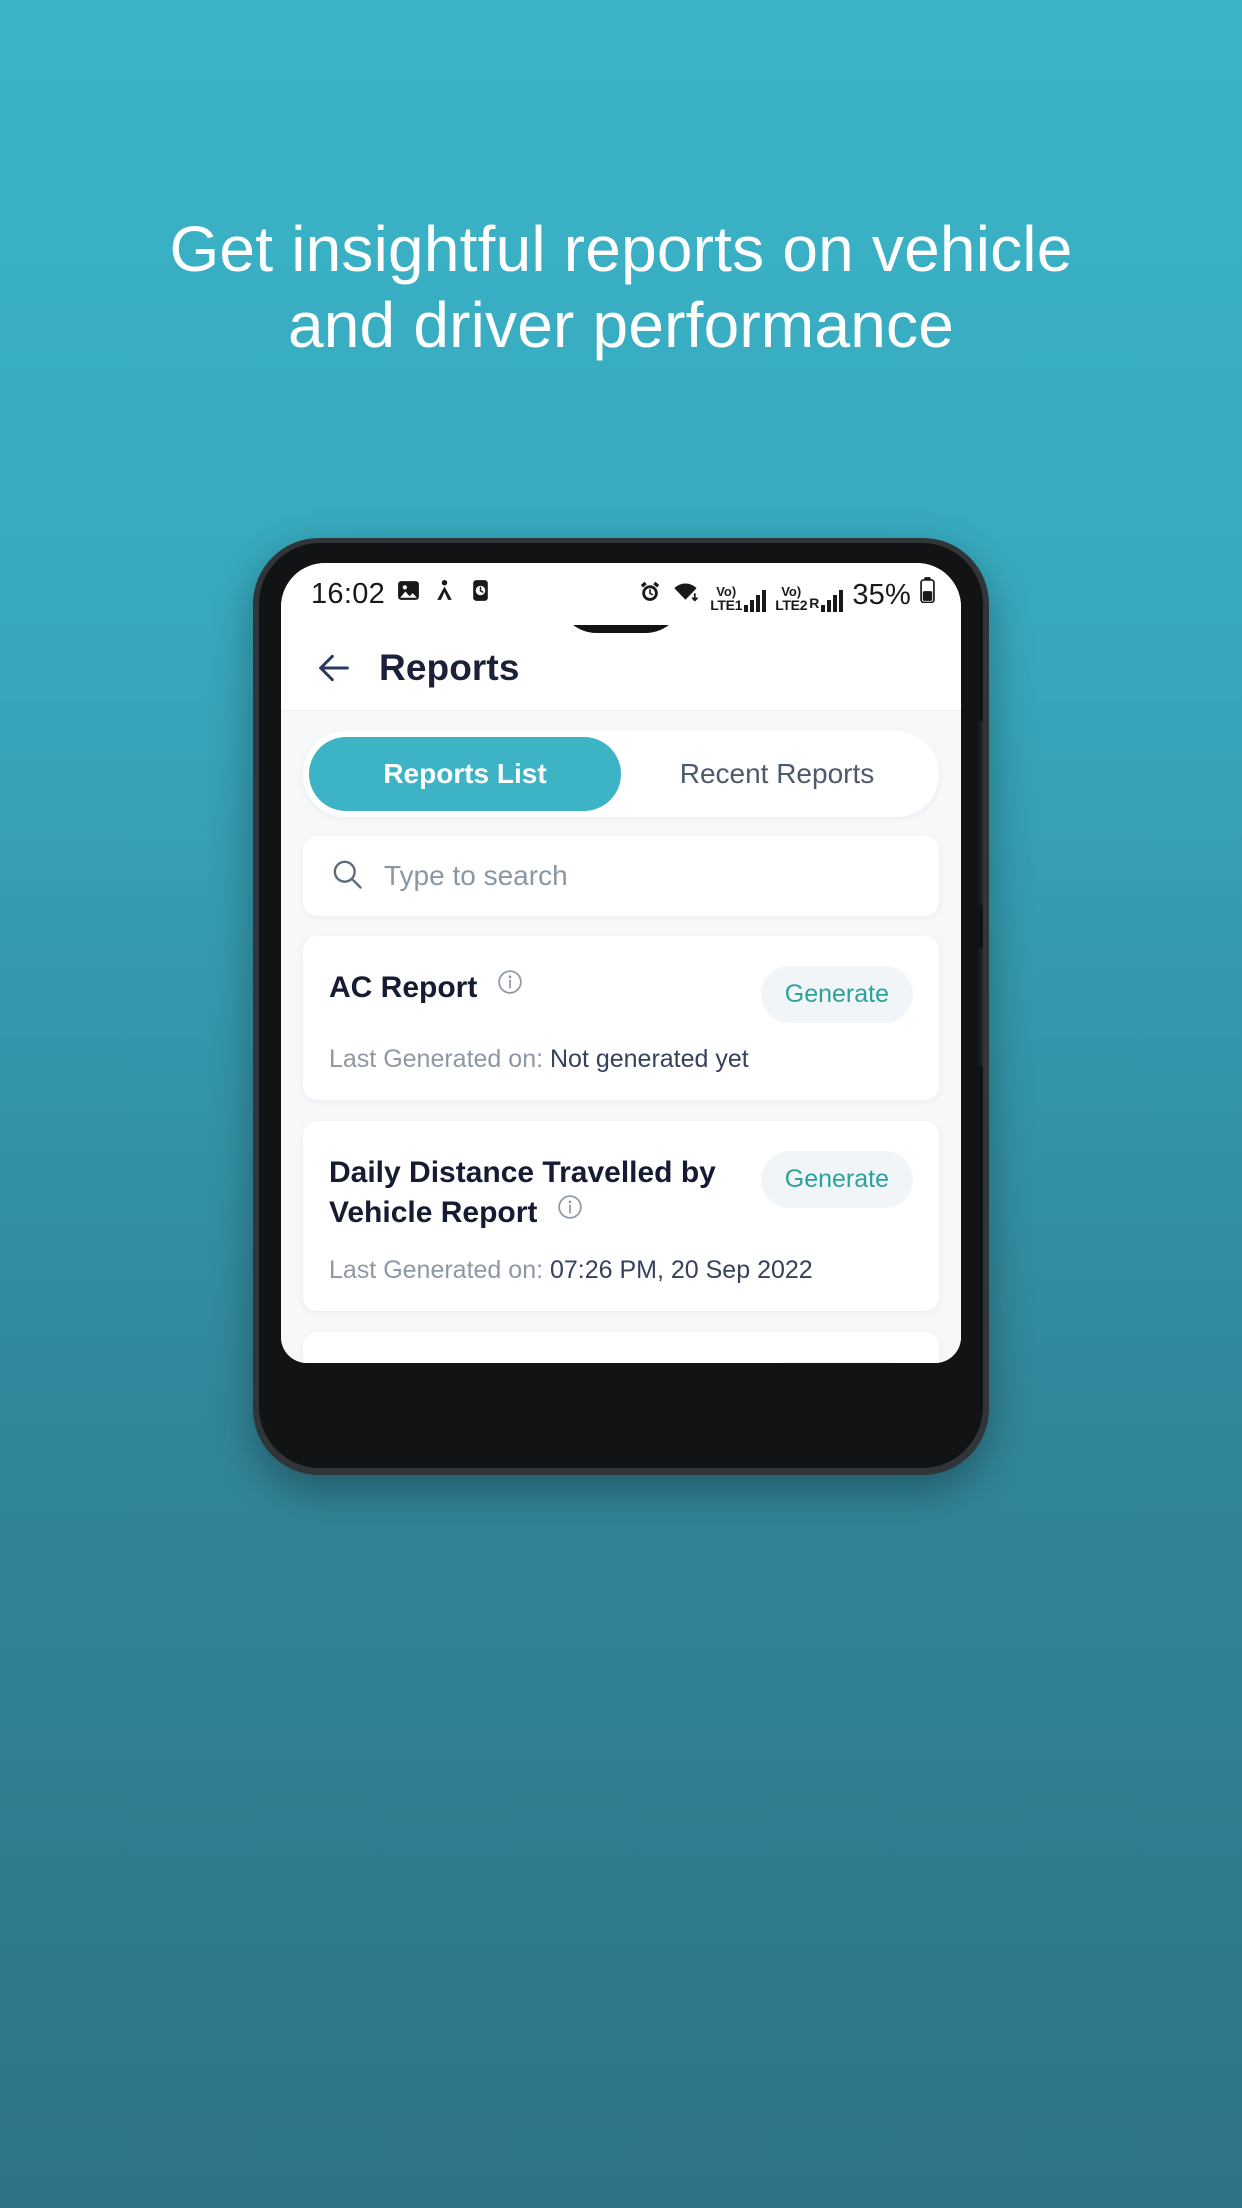  I want to click on report-title: AC Report, so click(403, 987).